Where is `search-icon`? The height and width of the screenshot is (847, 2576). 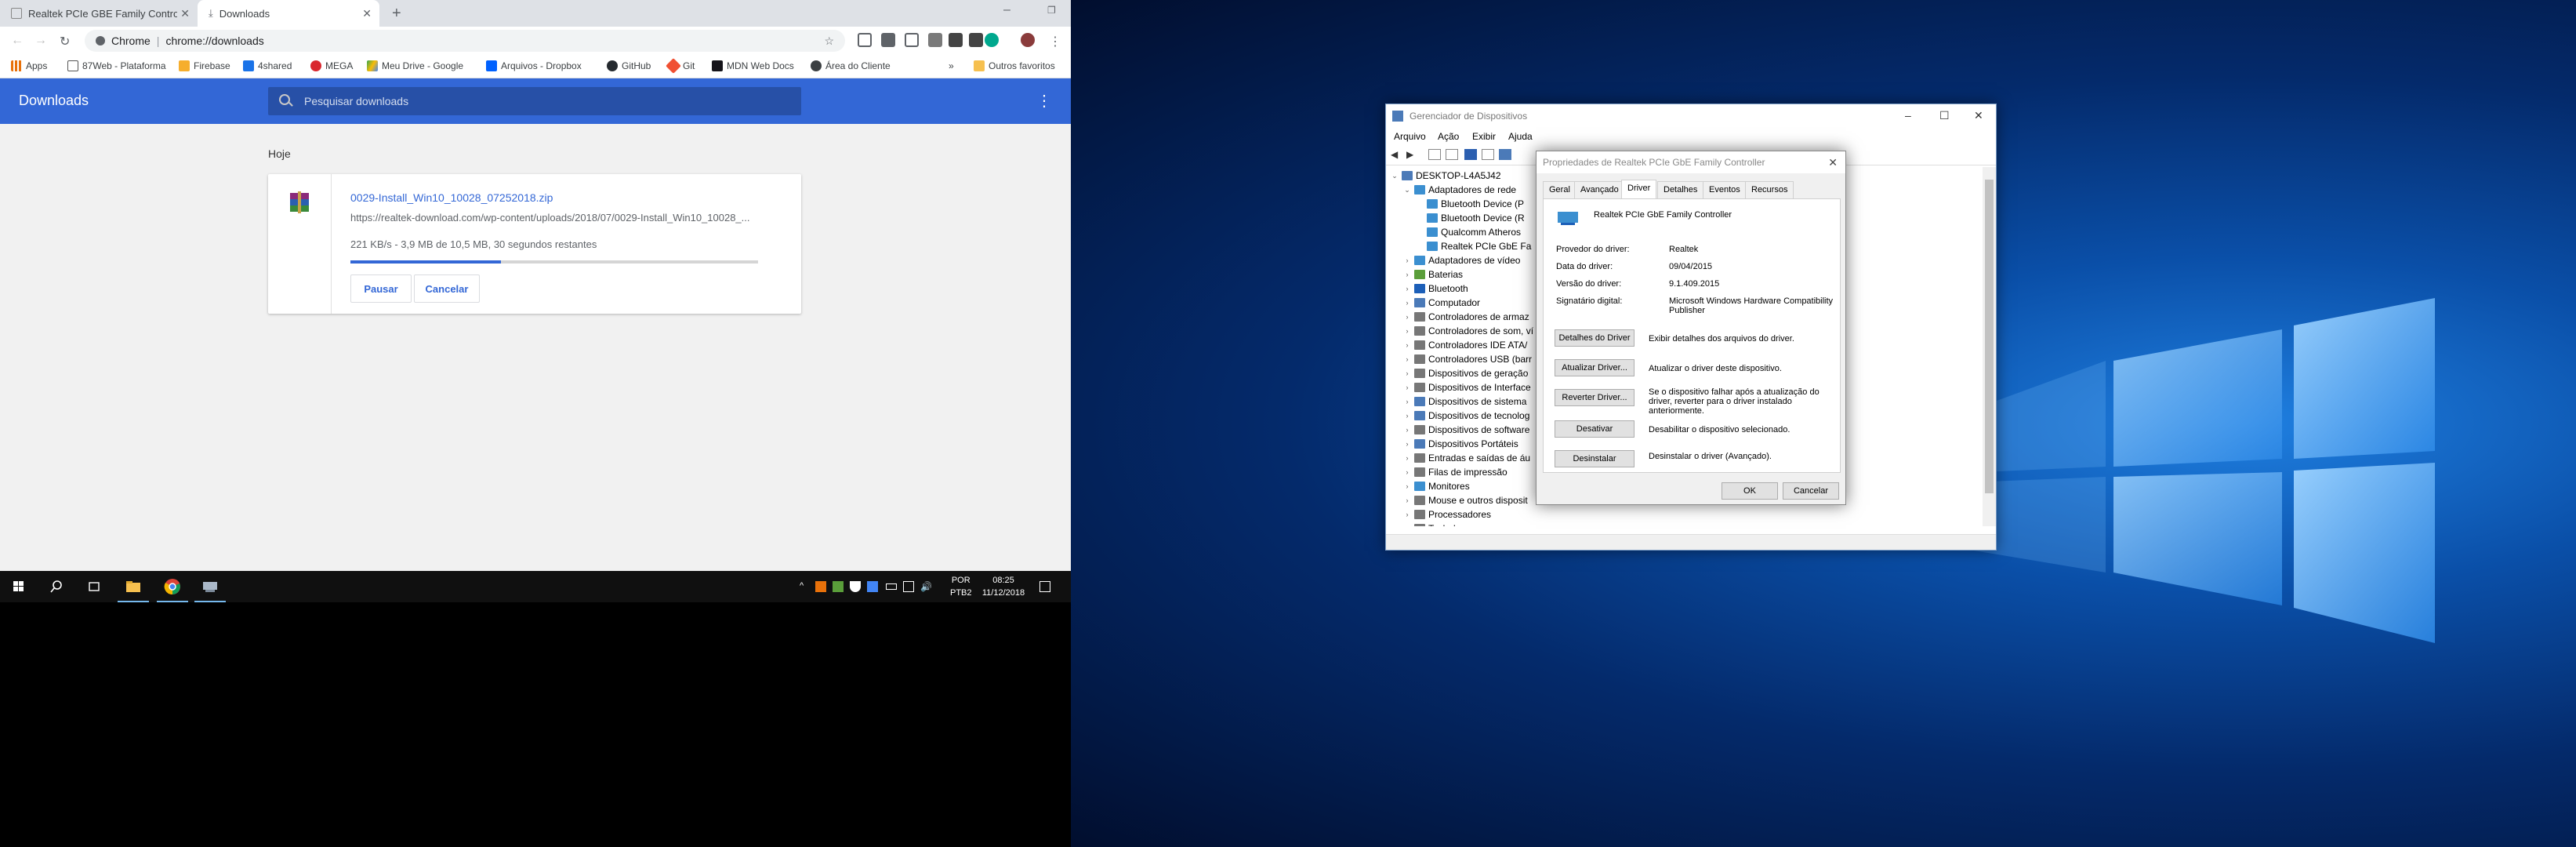
search-icon is located at coordinates (57, 586).